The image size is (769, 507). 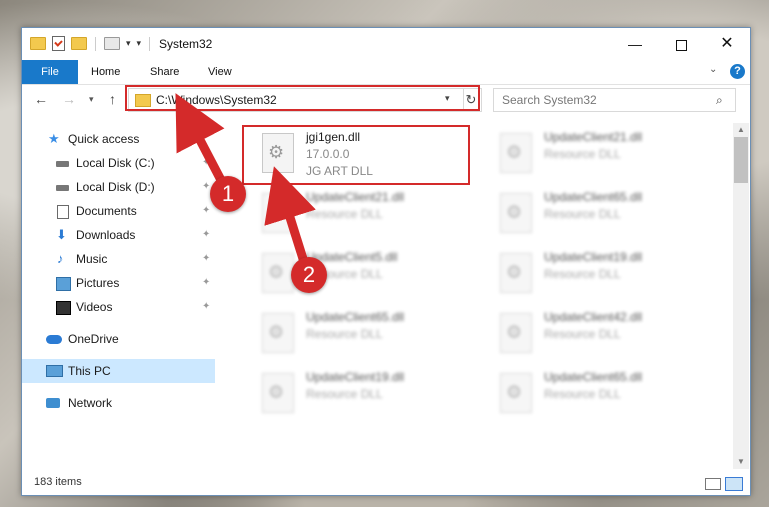 What do you see at coordinates (38, 43) in the screenshot?
I see `folder-icon` at bounding box center [38, 43].